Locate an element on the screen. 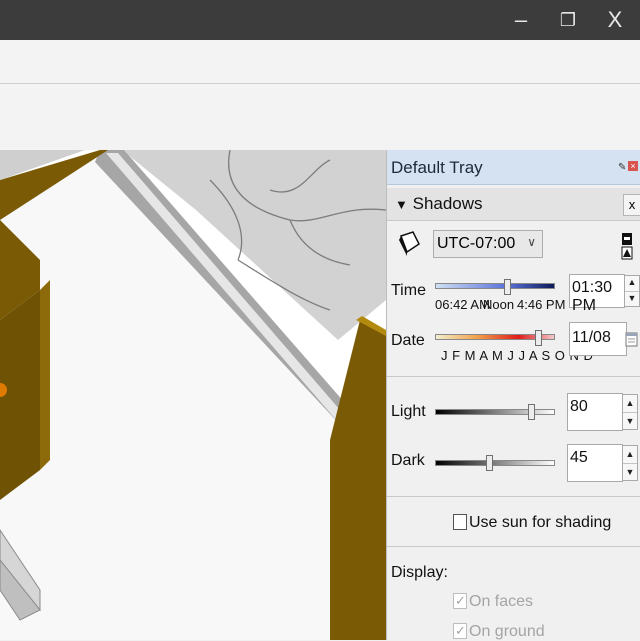 The height and width of the screenshot is (641, 640). menu-bar is located at coordinates (320, 62).